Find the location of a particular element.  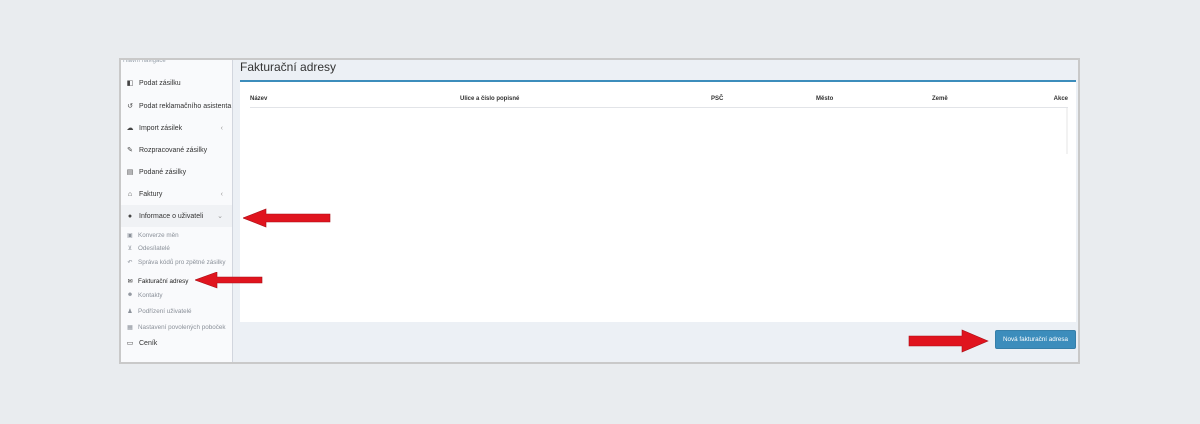

column-header-actions: Akce is located at coordinates (1060, 99).